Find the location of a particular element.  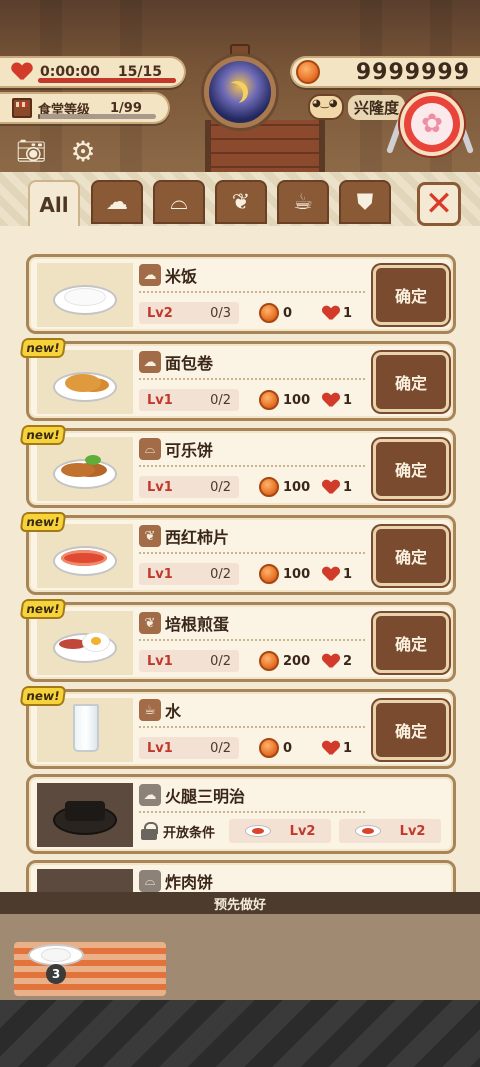

dish-stats: Lv2 0/3 0 1 is located at coordinates (252, 313).